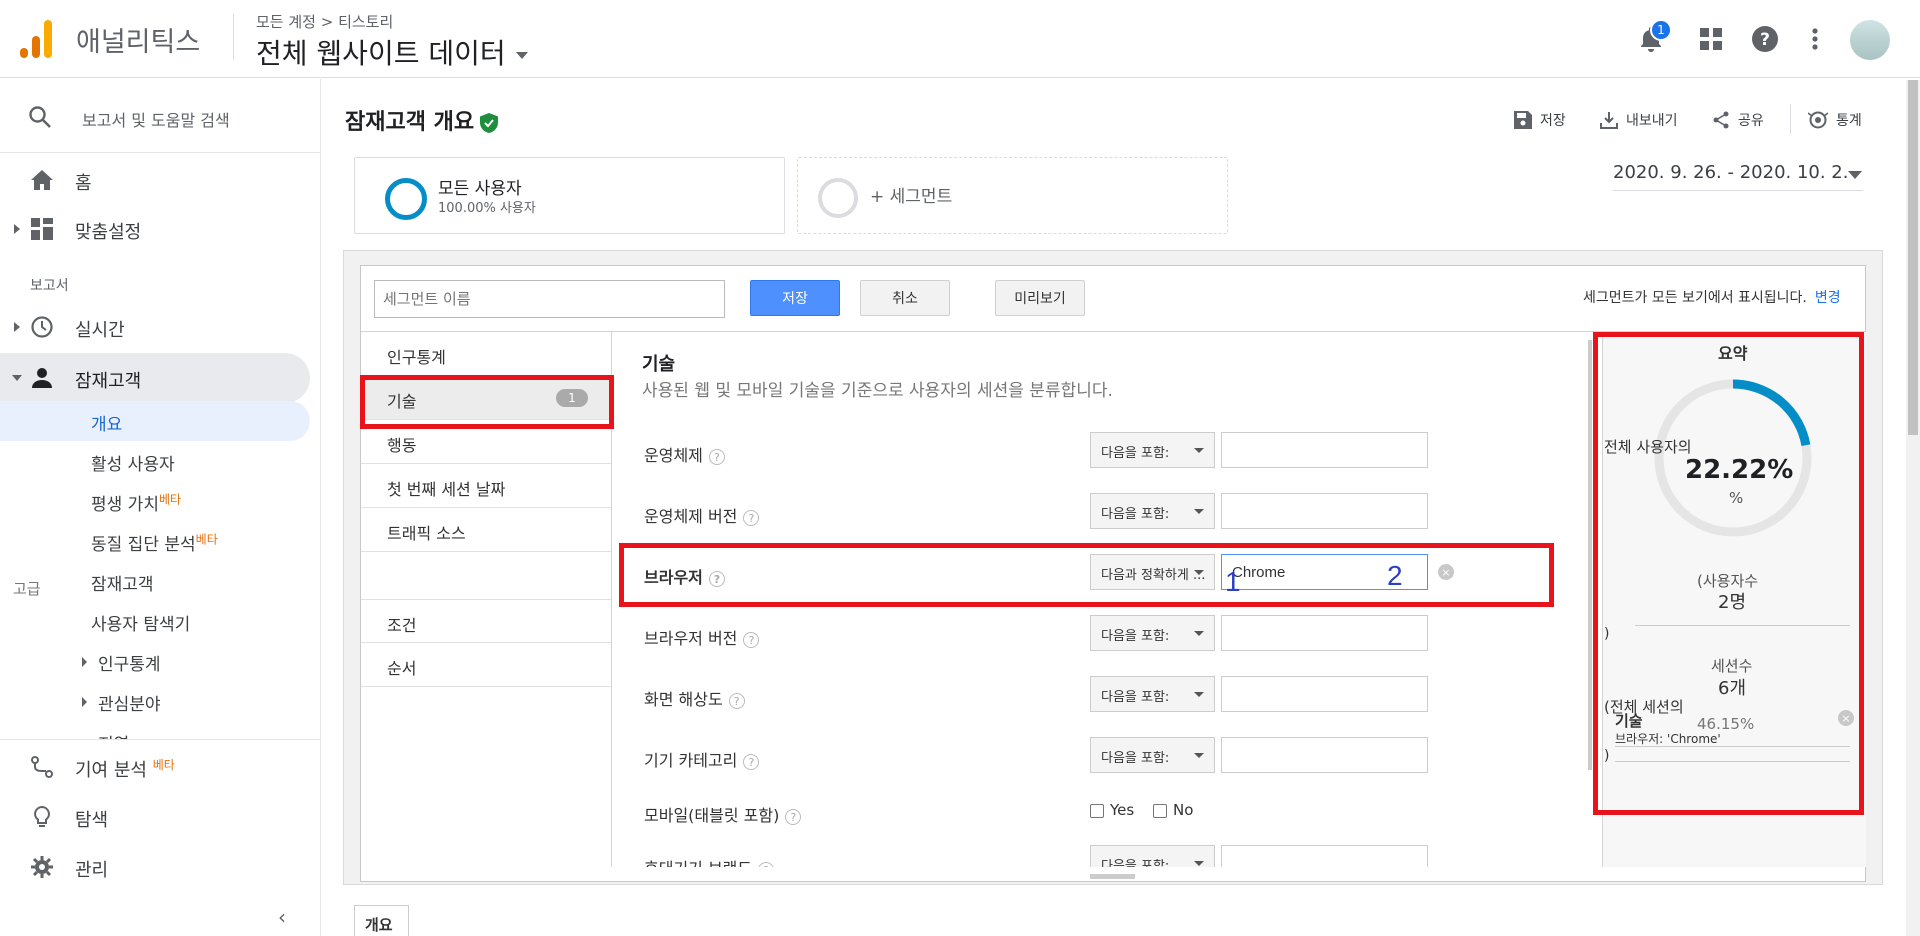  I want to click on save-report-button: 저장, so click(1540, 120).